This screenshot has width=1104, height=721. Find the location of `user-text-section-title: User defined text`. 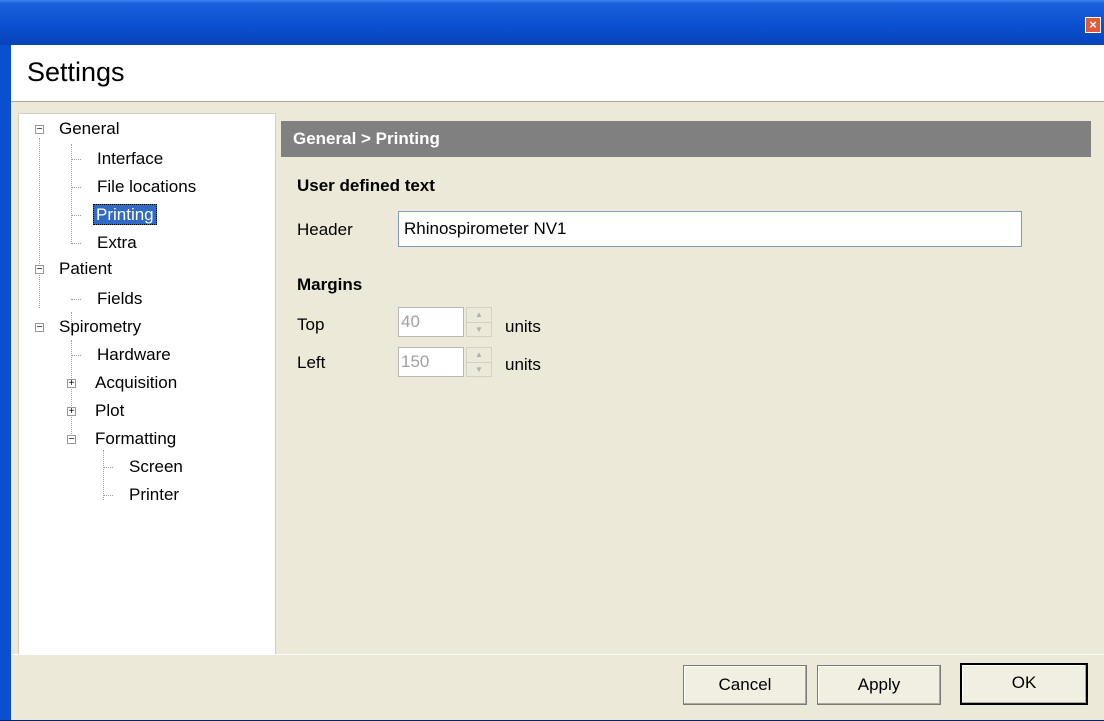

user-text-section-title: User defined text is located at coordinates (366, 185).